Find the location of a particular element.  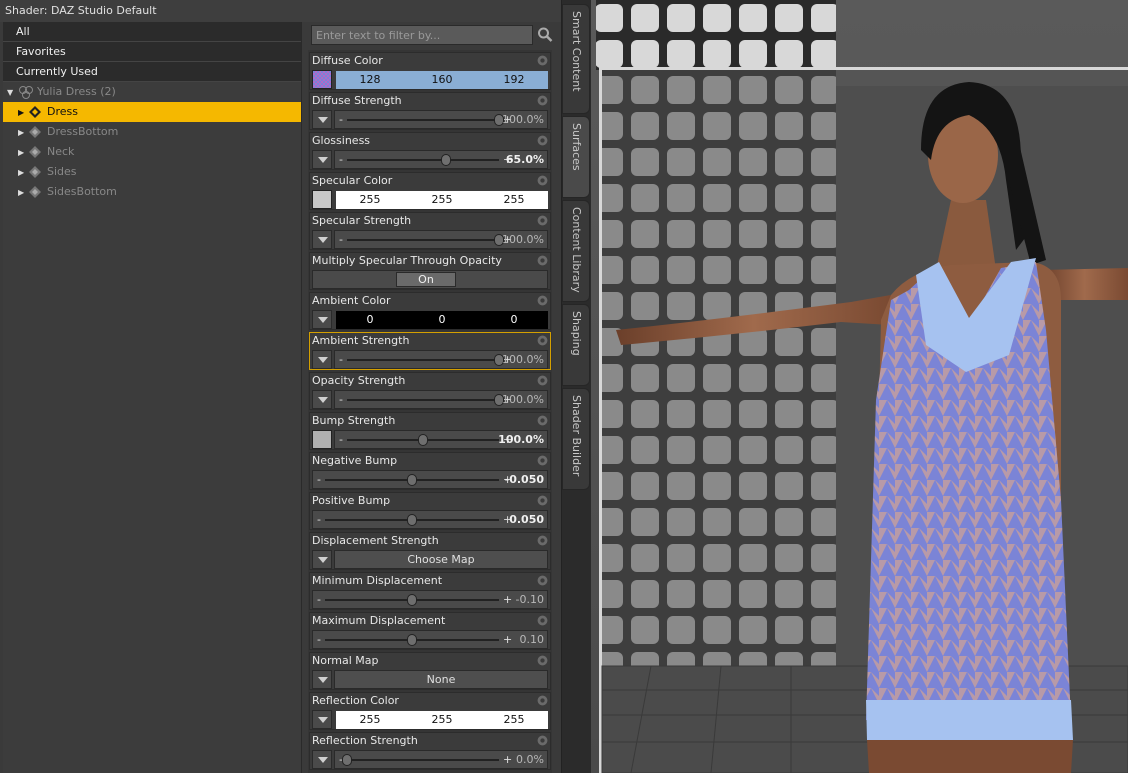

map-button: None is located at coordinates (441, 679).